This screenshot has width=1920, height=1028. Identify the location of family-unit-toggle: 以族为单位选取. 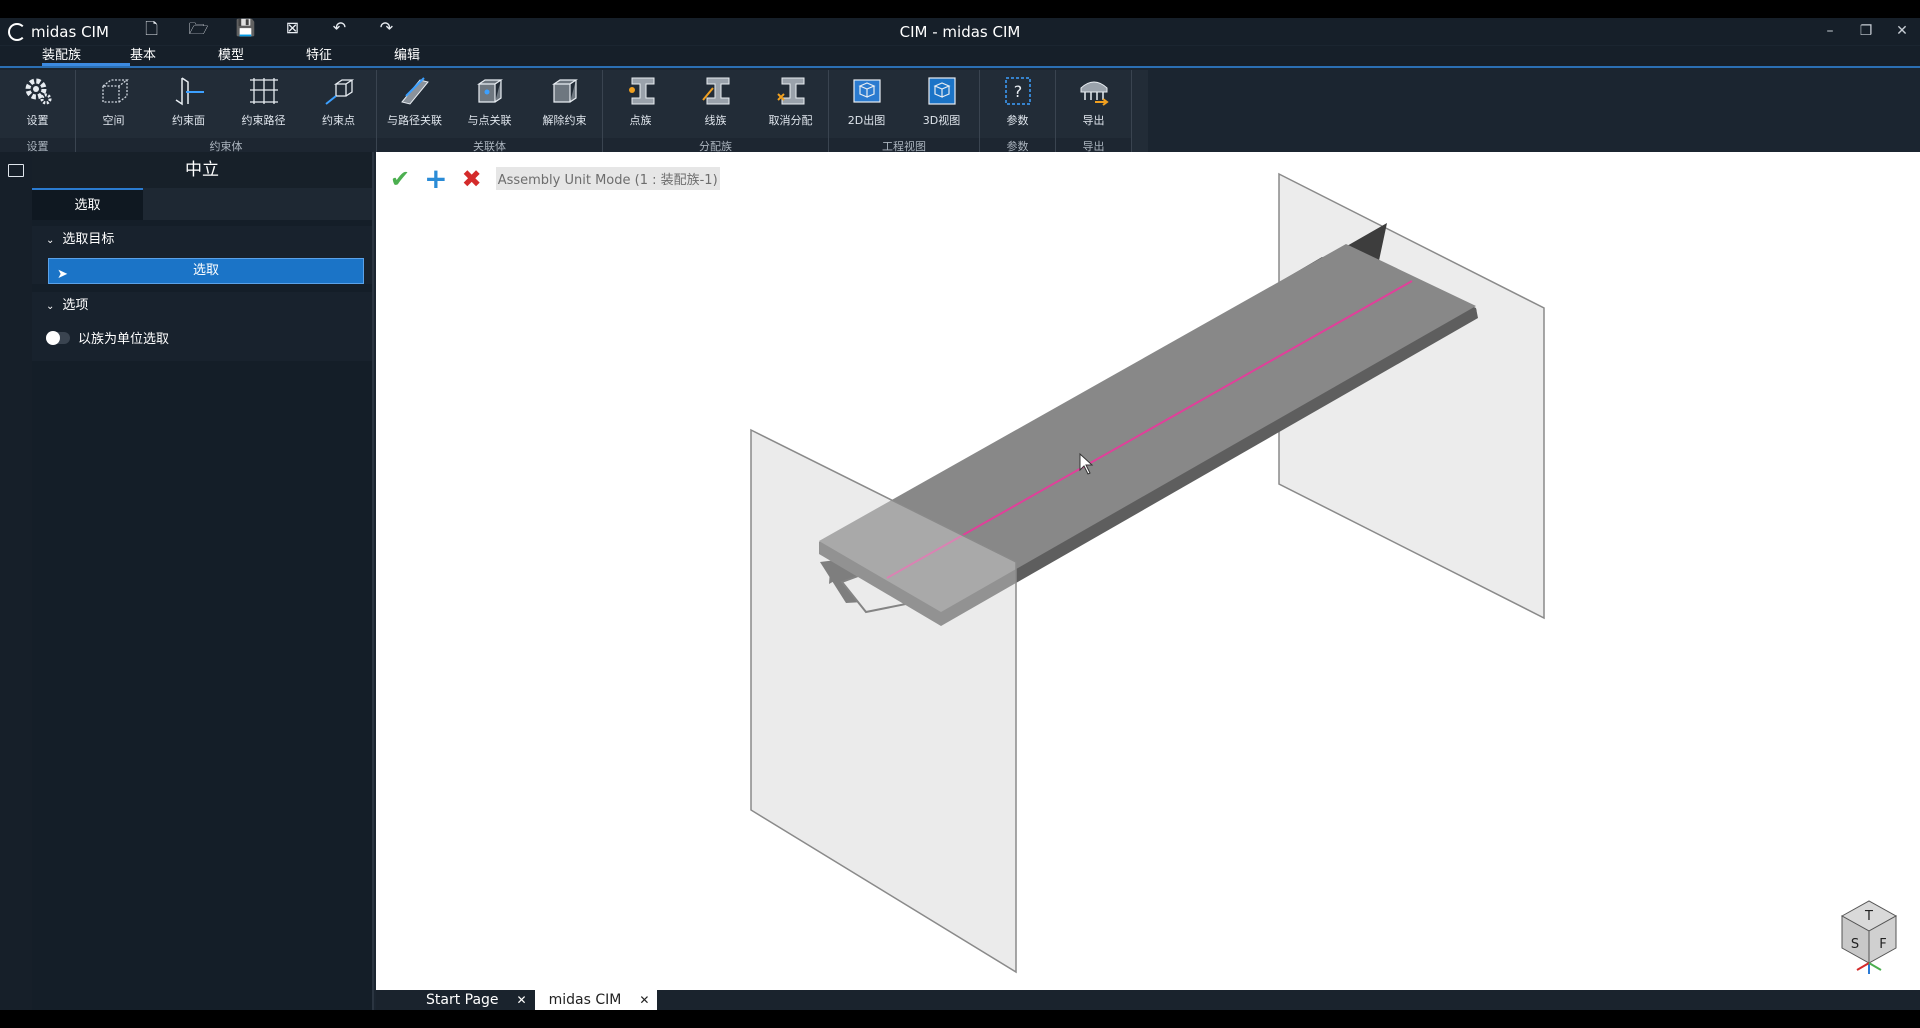
(202, 340).